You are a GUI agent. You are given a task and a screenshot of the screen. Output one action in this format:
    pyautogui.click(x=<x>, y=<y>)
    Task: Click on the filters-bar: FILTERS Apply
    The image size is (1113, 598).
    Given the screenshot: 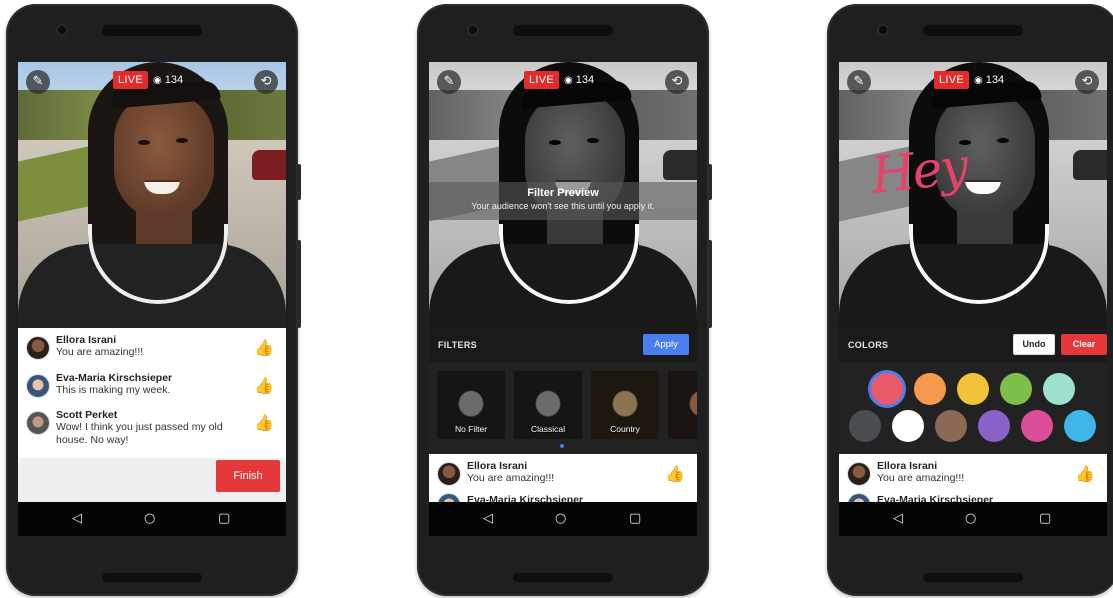 What is the action you would take?
    pyautogui.click(x=563, y=345)
    